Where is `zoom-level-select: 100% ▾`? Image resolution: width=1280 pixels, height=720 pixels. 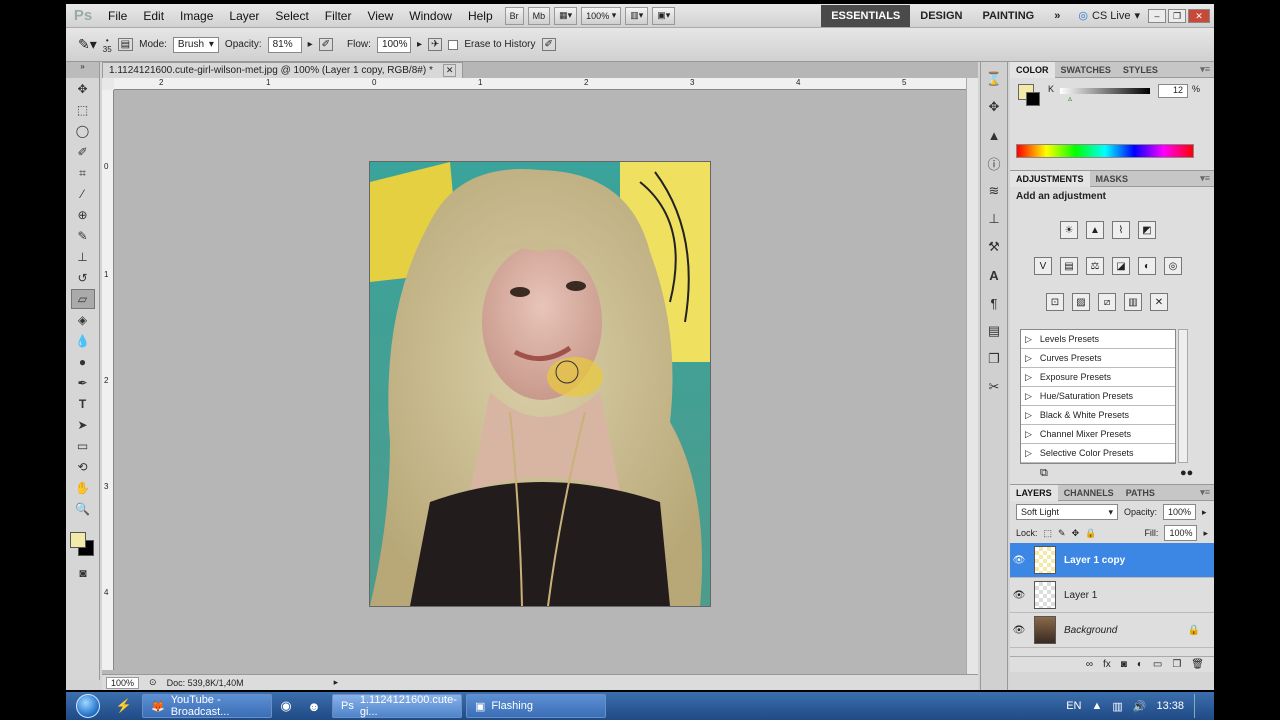 zoom-level-select: 100% ▾ is located at coordinates (601, 15).